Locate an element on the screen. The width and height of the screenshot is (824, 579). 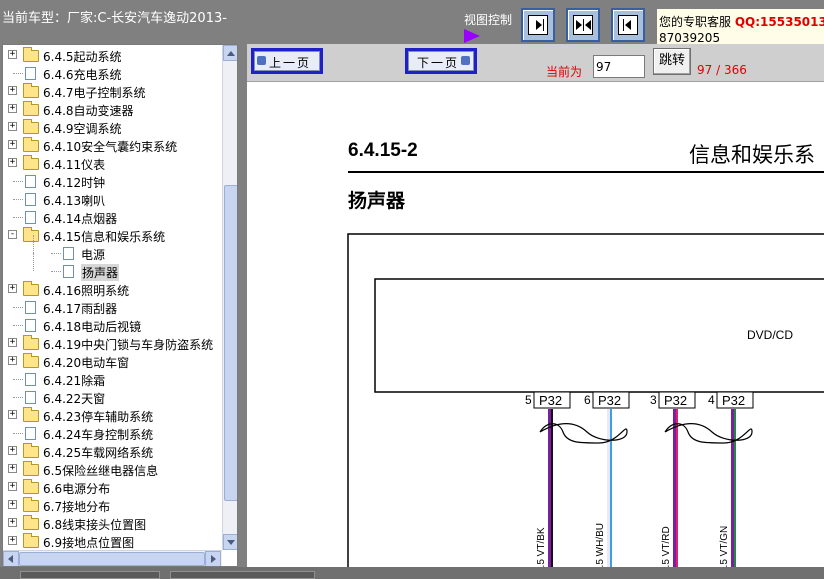
jump-button: 跳转 is located at coordinates (672, 61).